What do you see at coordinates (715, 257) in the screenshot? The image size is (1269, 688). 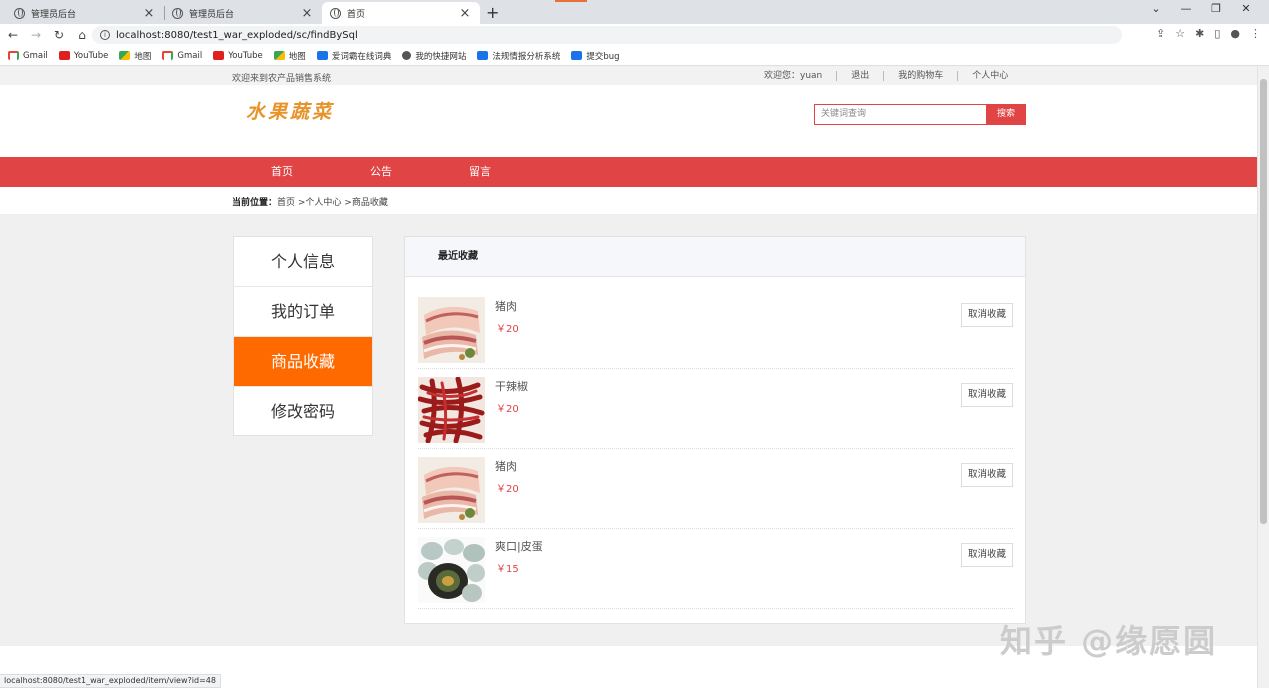 I see `panel-title: 最近收藏` at bounding box center [715, 257].